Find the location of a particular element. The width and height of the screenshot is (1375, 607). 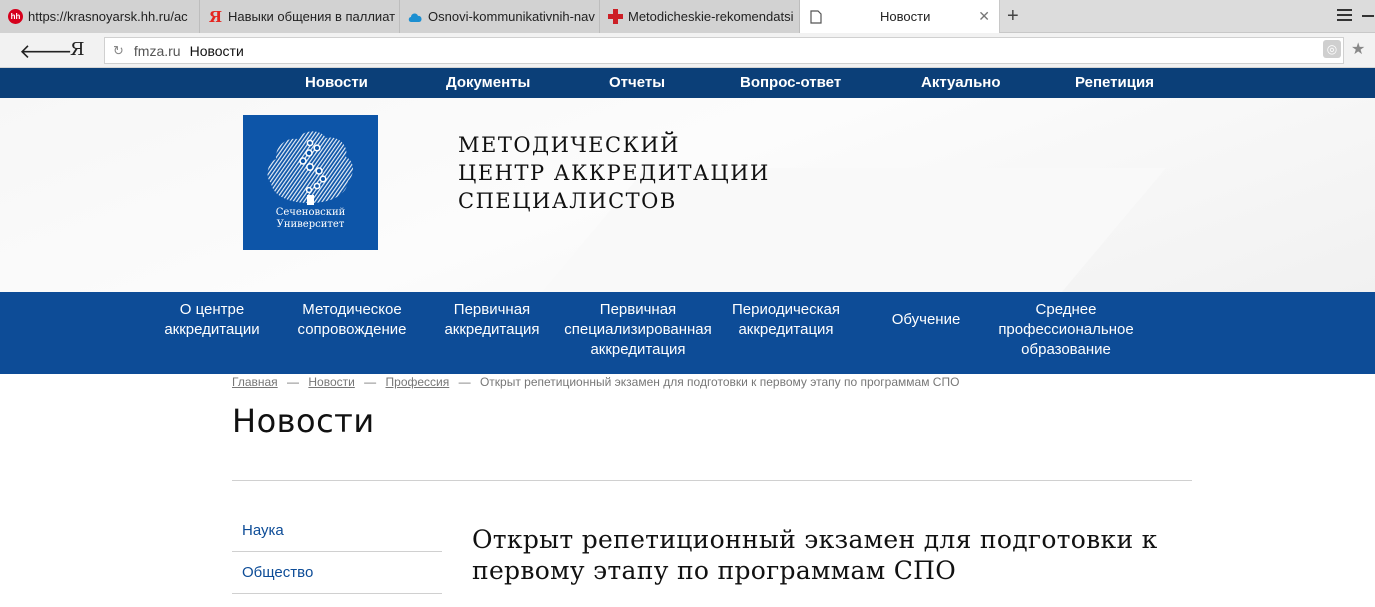

minimize-icon is located at coordinates (1368, 16).